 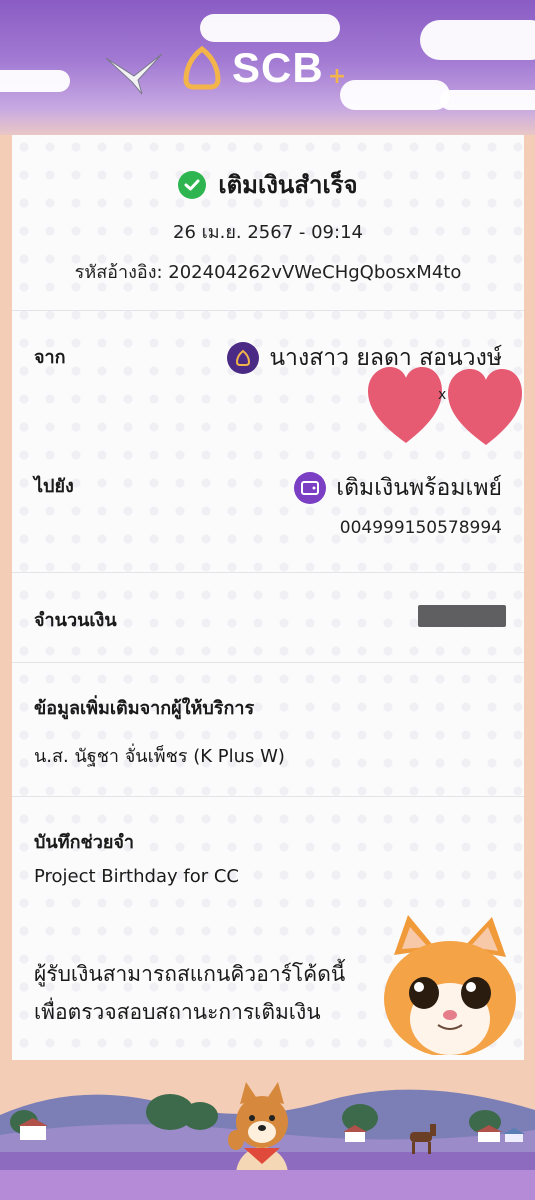 What do you see at coordinates (202, 68) in the screenshot?
I see `scb-logo-icon` at bounding box center [202, 68].